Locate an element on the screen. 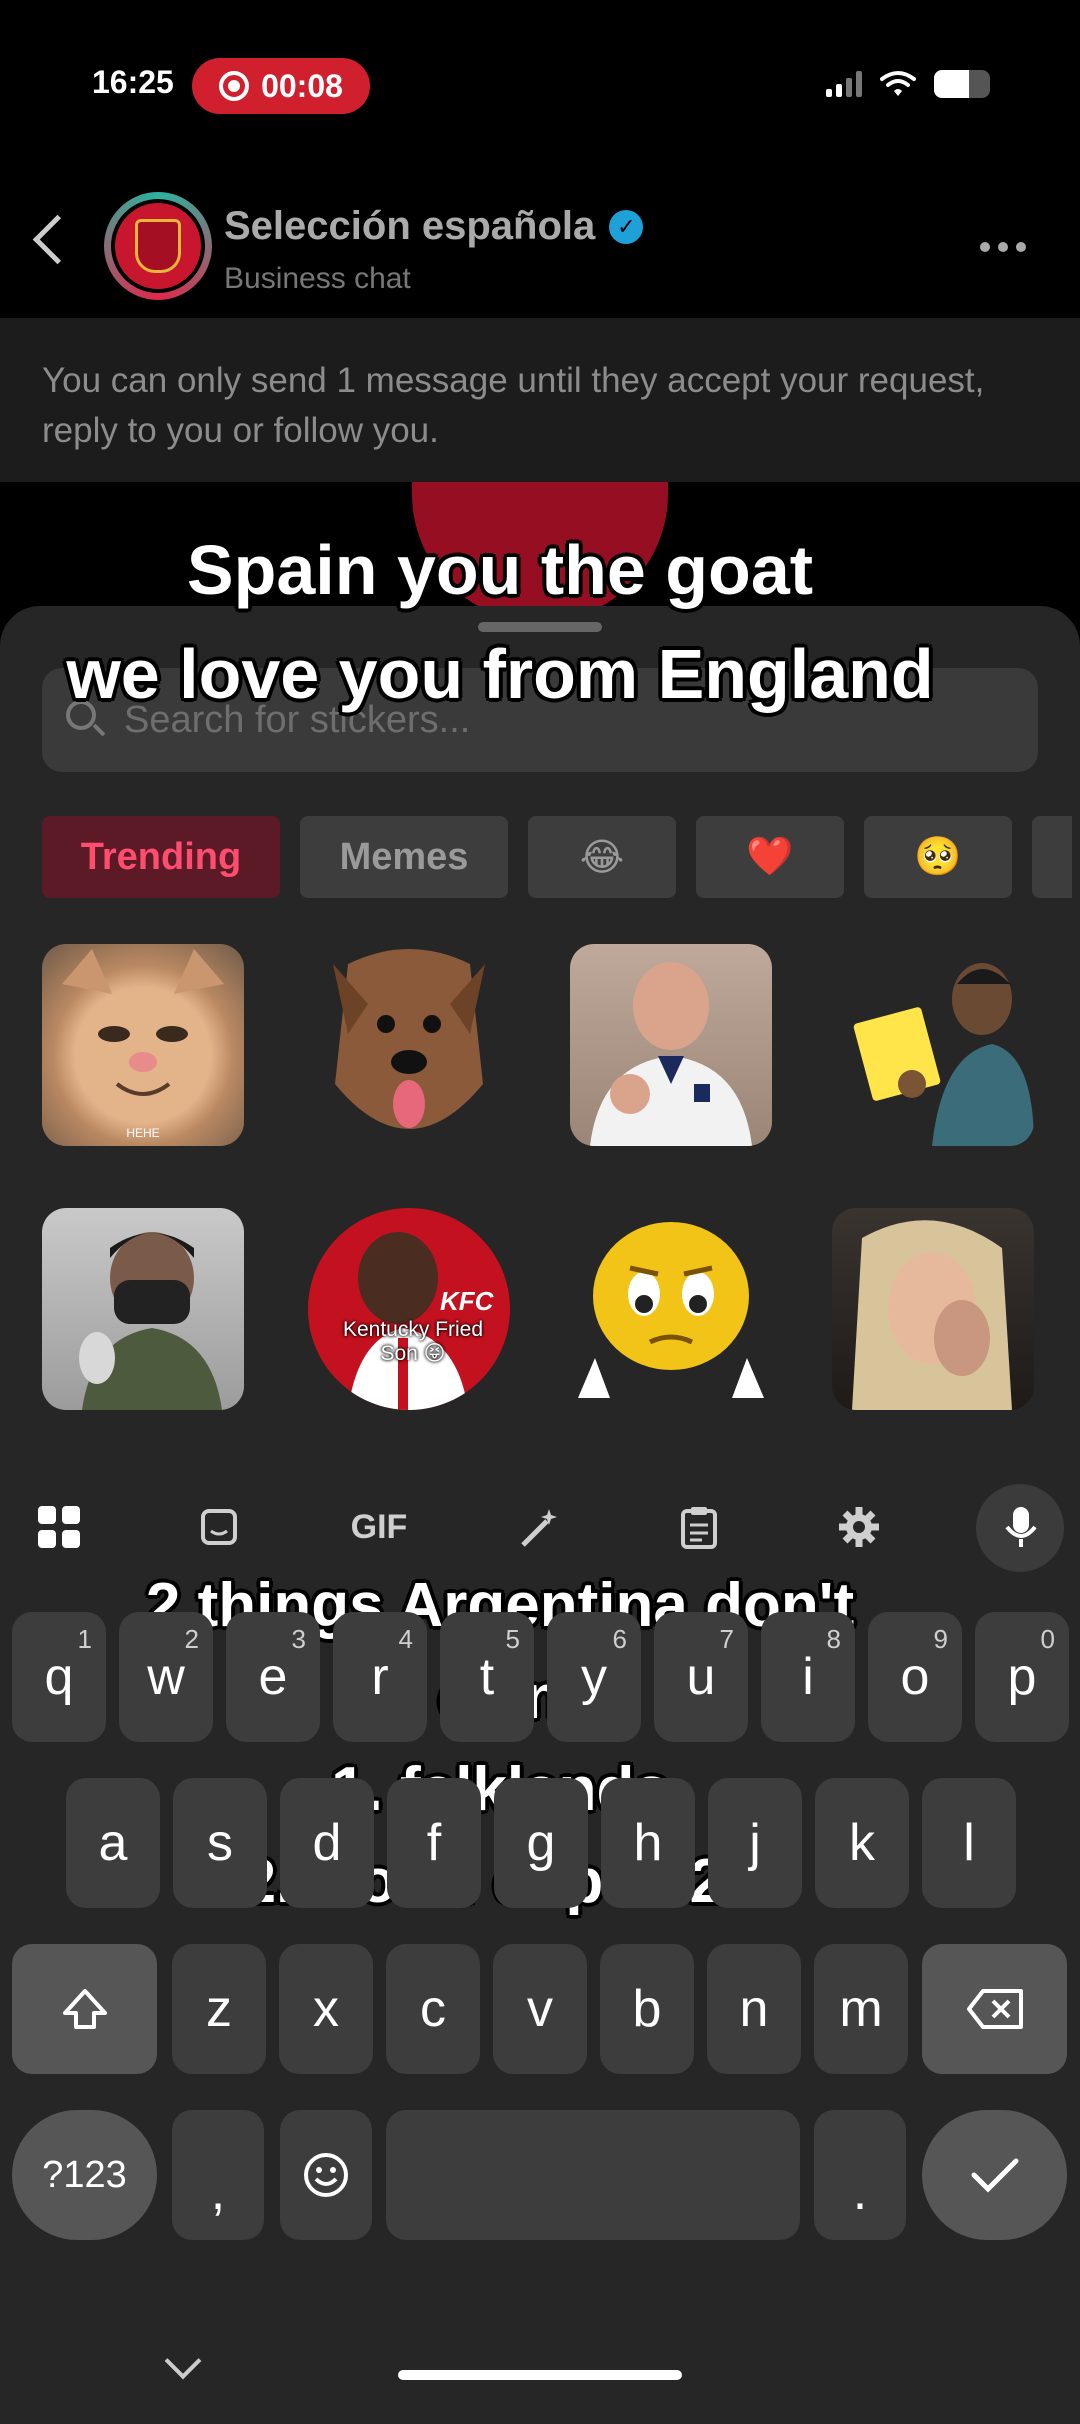 The width and height of the screenshot is (1080, 2424). key-label: g is located at coordinates (541, 1843).